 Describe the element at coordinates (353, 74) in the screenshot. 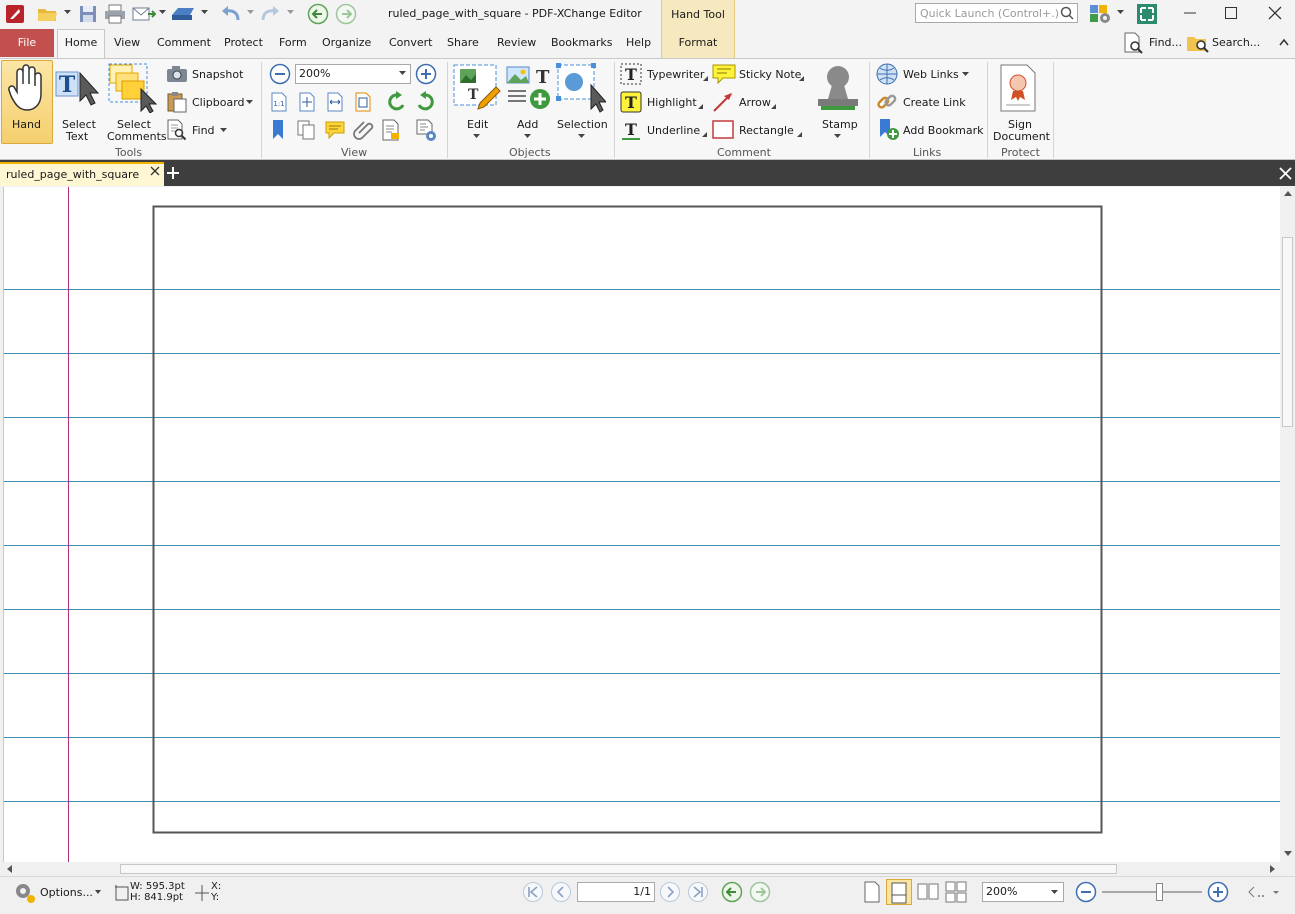

I see `zoom-combo: 200%` at that location.